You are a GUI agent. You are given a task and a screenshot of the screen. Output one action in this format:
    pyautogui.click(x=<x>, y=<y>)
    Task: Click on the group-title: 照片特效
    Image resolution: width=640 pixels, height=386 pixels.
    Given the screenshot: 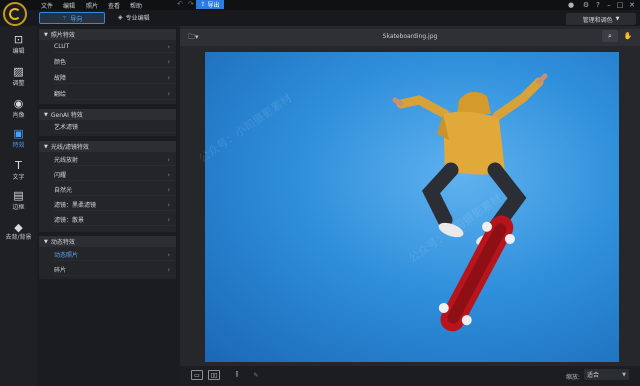 What is the action you would take?
    pyautogui.click(x=62, y=35)
    